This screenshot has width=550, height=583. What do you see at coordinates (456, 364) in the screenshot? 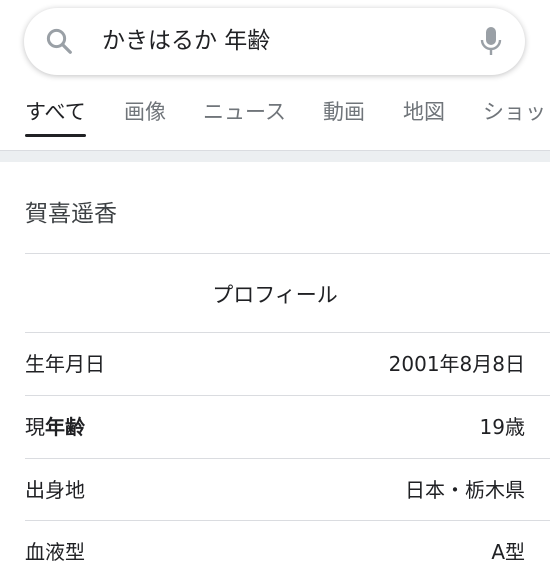
I see `row-value: 2001年8月8日` at bounding box center [456, 364].